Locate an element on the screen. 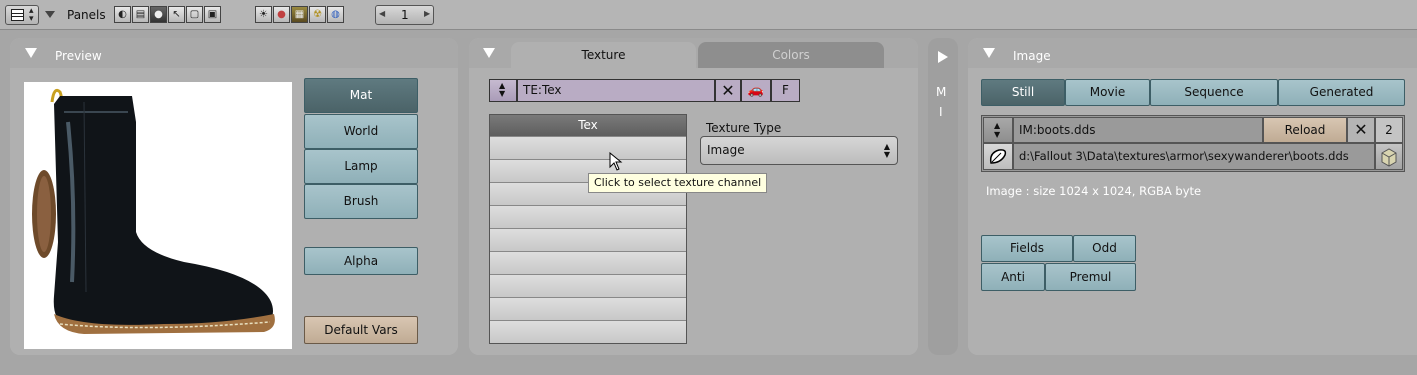  updown-arrows-icon: ▴ ▾ is located at coordinates (31, 15).